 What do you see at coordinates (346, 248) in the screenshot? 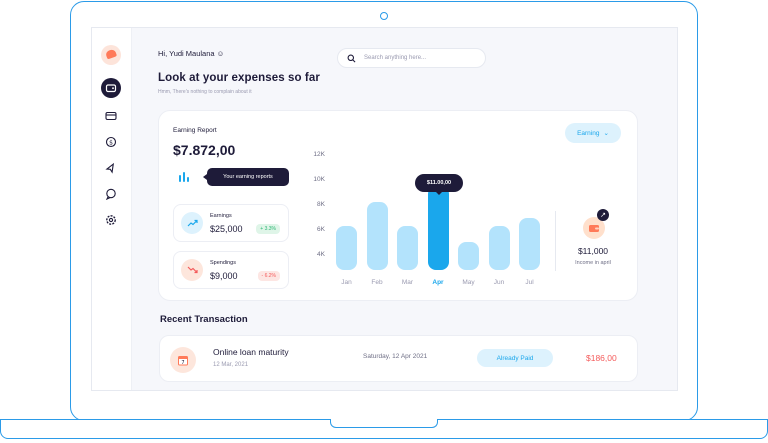
I see `chart-bar-jan` at bounding box center [346, 248].